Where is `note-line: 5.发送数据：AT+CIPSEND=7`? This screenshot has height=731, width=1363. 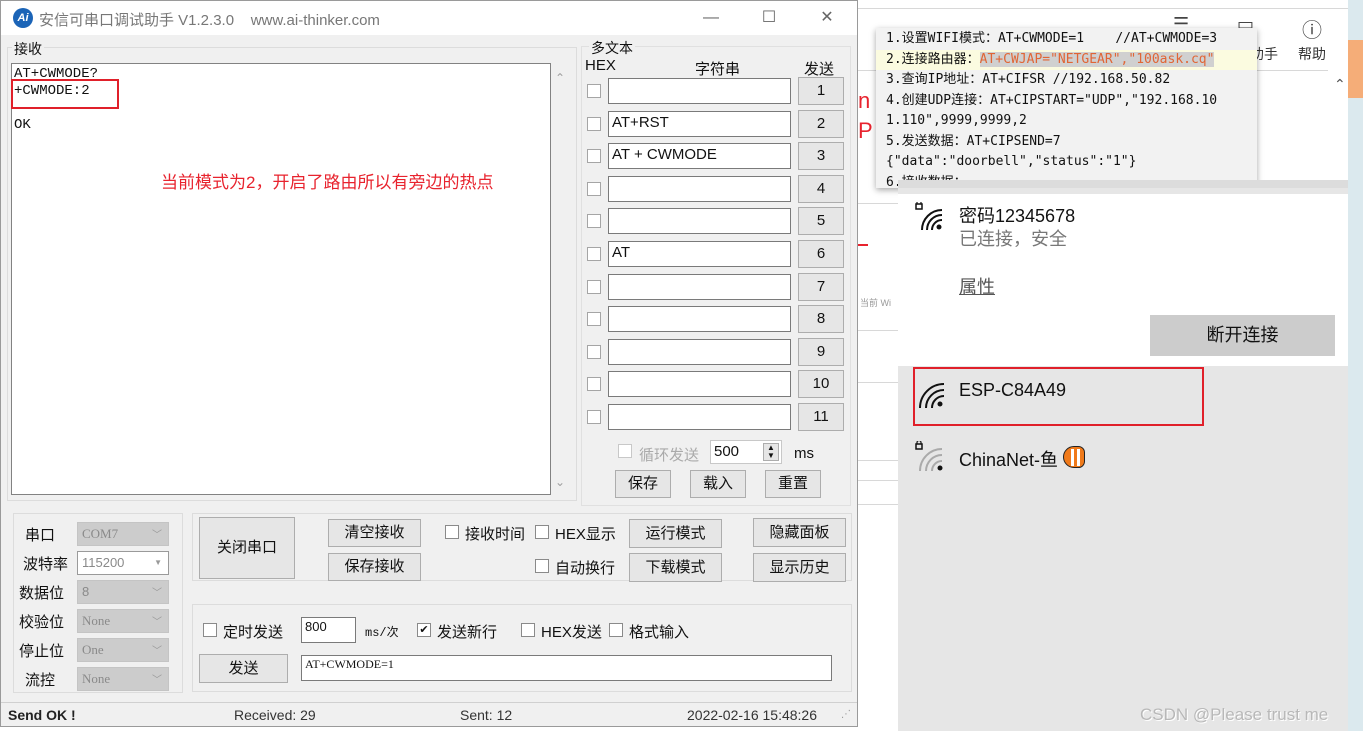
note-line: 5.发送数据：AT+CIPSEND=7 is located at coordinates (1071, 142).